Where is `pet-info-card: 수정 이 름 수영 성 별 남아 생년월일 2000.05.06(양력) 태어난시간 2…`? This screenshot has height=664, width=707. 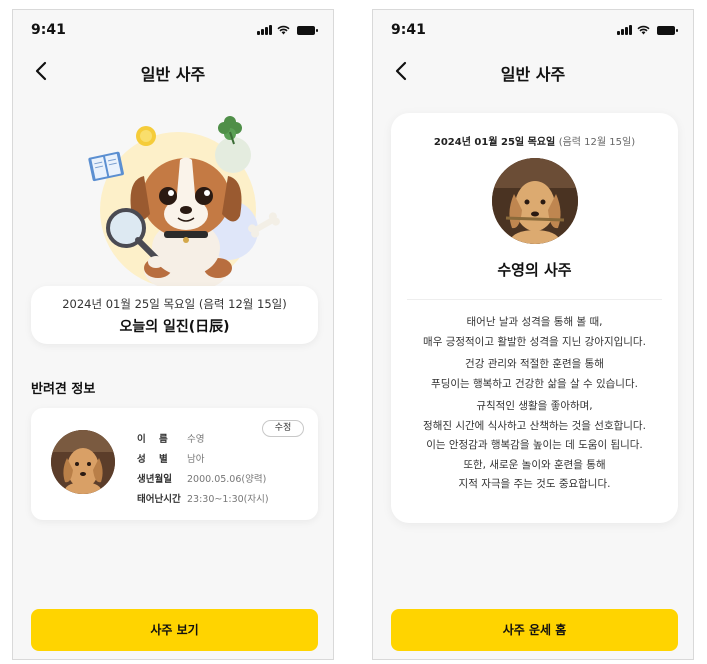
pet-info-card: 수정 이 름 수영 성 별 남아 생년월일 2000.05.06(양력) 태어난시간 2… is located at coordinates (174, 464).